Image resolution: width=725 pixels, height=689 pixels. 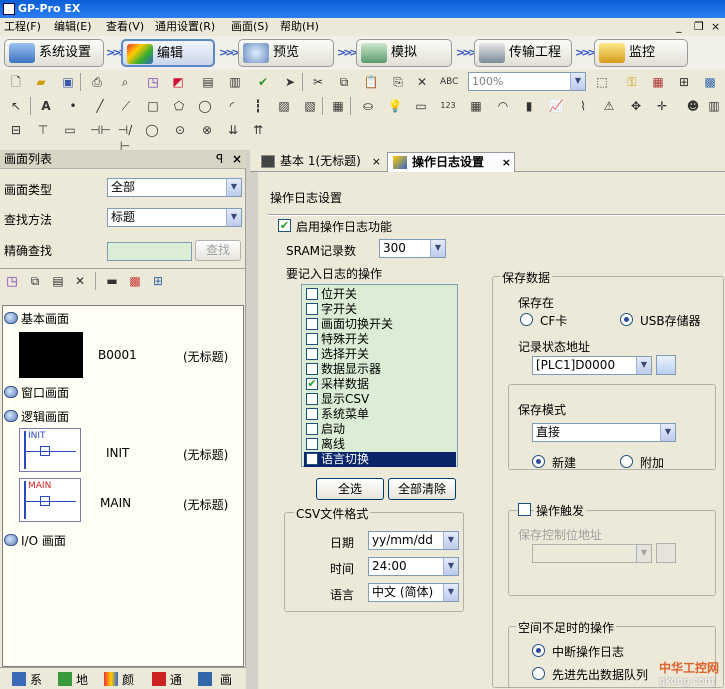 I want to click on operation-trigger-checkbox, so click(x=524, y=509).